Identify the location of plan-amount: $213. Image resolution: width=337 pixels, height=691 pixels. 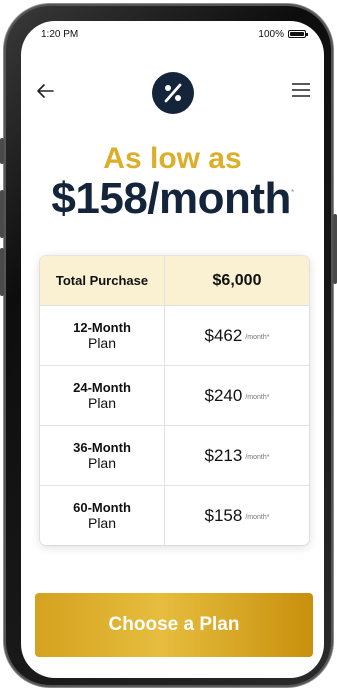
(223, 455).